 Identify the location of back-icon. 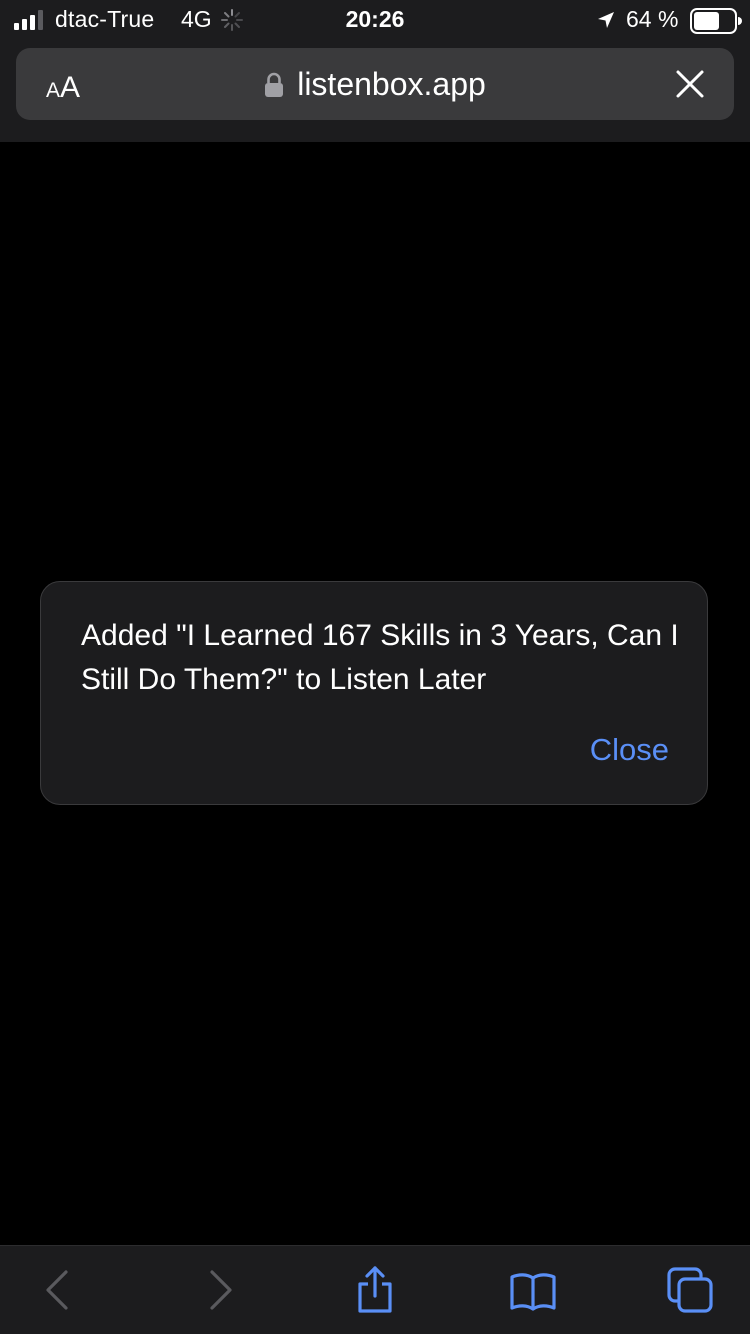
(58, 1290).